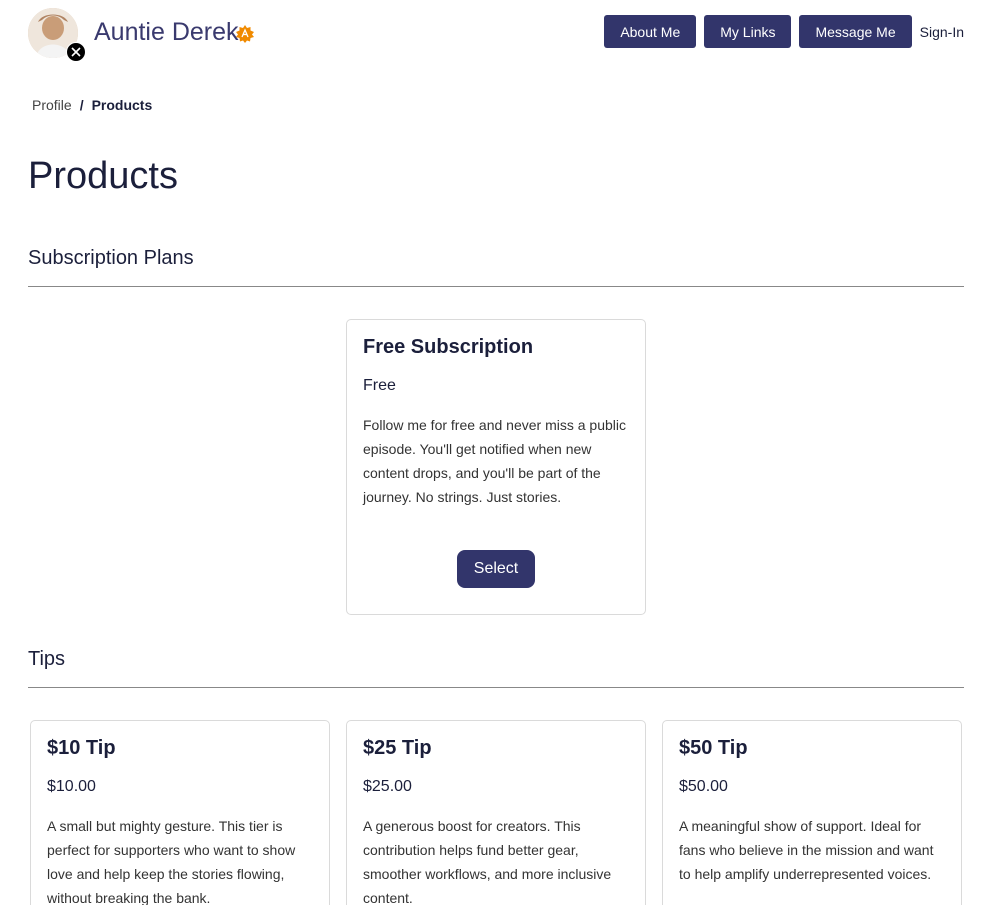  What do you see at coordinates (713, 748) in the screenshot?
I see `tip-title: $50 Tip` at bounding box center [713, 748].